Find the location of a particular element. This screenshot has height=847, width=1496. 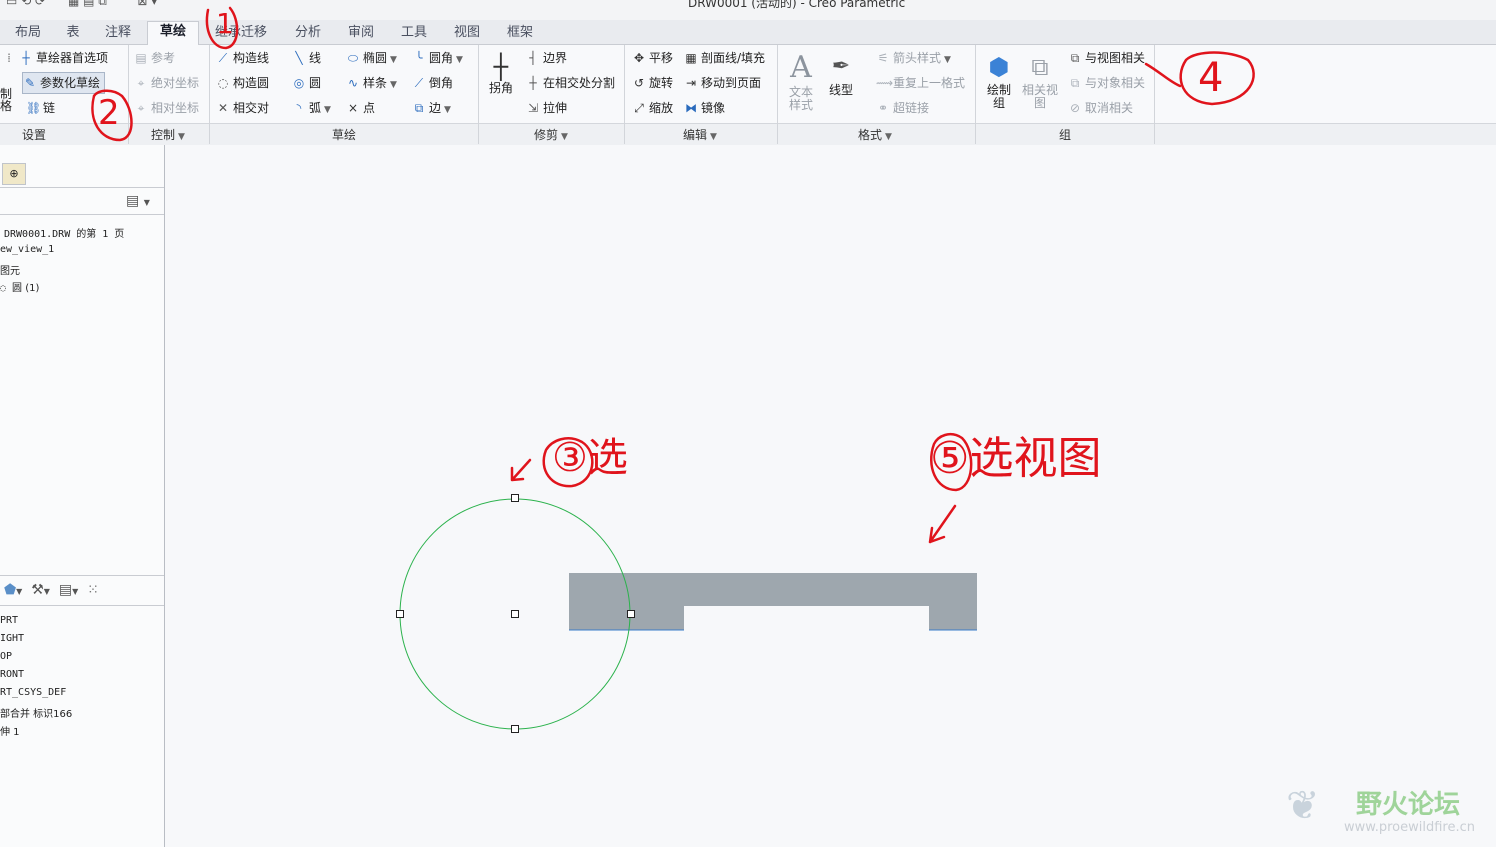

annotation-step-1: 1 is located at coordinates (225, 23).